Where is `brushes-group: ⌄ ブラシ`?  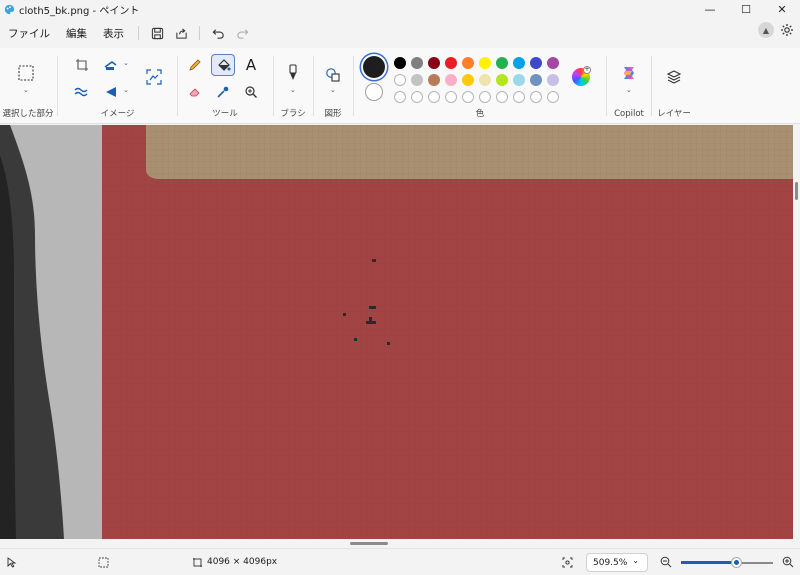 brushes-group: ⌄ ブラシ is located at coordinates (293, 86).